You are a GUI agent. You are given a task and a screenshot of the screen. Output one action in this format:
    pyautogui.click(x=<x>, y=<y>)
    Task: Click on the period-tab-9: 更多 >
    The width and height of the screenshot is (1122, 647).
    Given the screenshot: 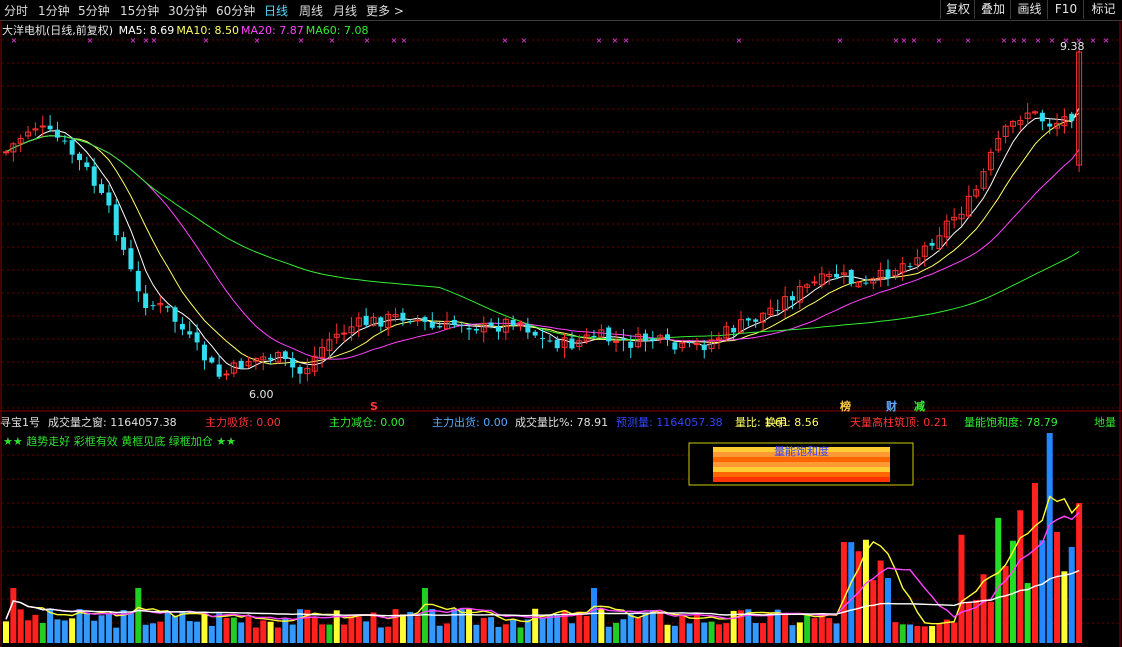 What is the action you would take?
    pyautogui.click(x=385, y=10)
    